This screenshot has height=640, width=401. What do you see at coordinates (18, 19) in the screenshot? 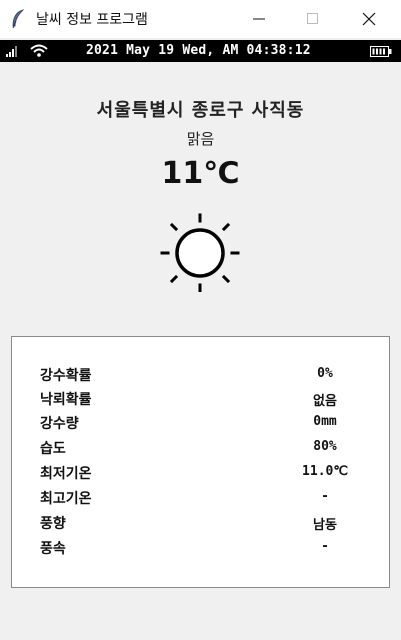
I see `feather-icon` at bounding box center [18, 19].